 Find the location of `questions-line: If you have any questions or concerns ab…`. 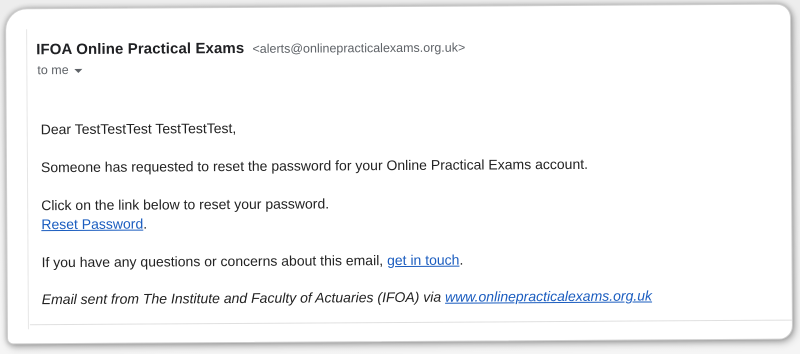

questions-line: If you have any questions or concerns ab… is located at coordinates (252, 261).